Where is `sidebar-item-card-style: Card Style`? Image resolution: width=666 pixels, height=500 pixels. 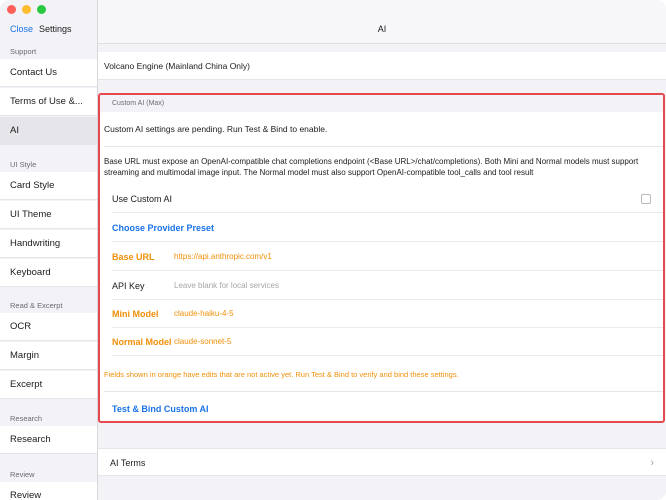 sidebar-item-card-style: Card Style is located at coordinates (48, 186).